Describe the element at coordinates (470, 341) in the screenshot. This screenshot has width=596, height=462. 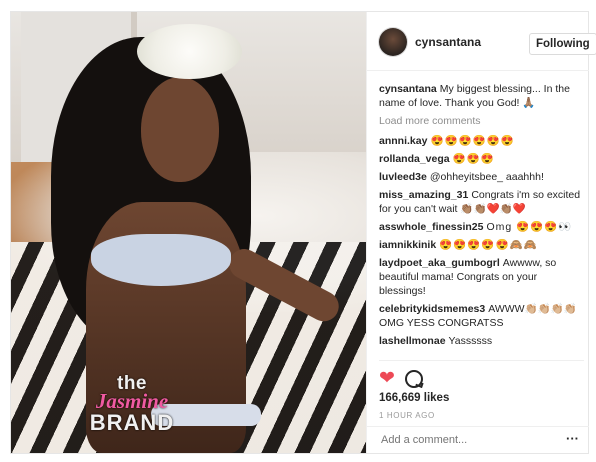
I see `comment-text: Yassssss` at that location.